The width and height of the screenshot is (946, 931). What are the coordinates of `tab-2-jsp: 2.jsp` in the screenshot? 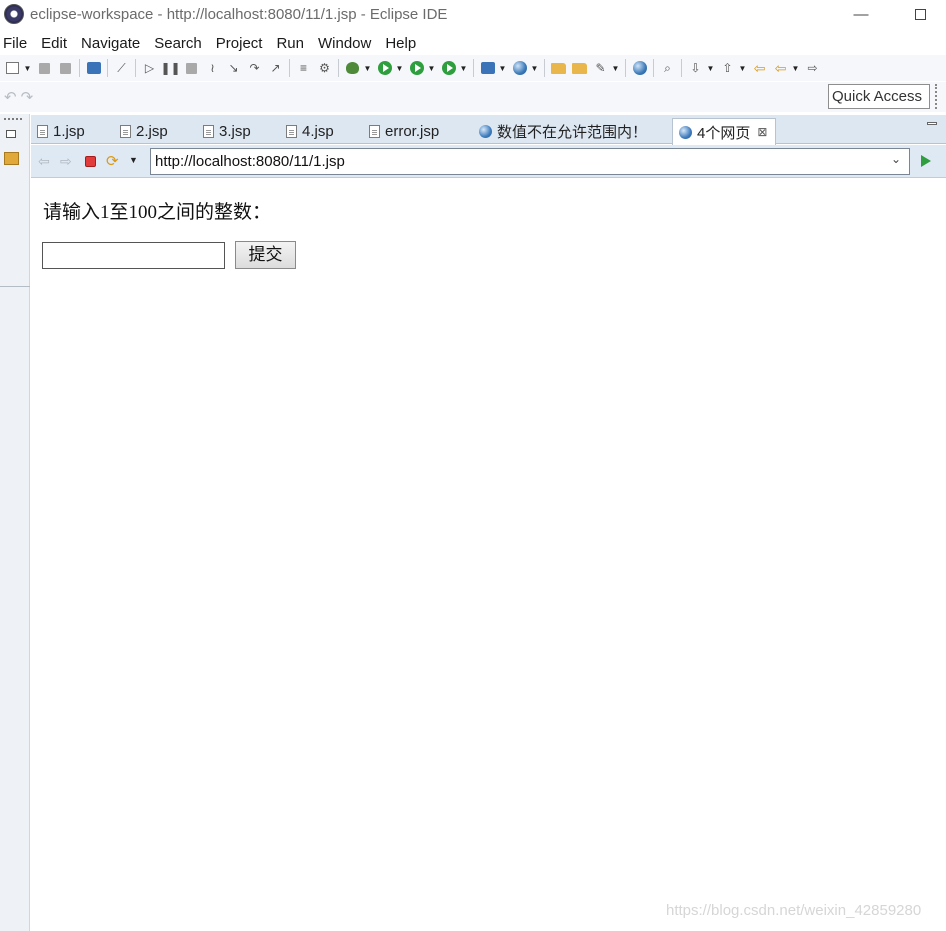 It's located at (144, 131).